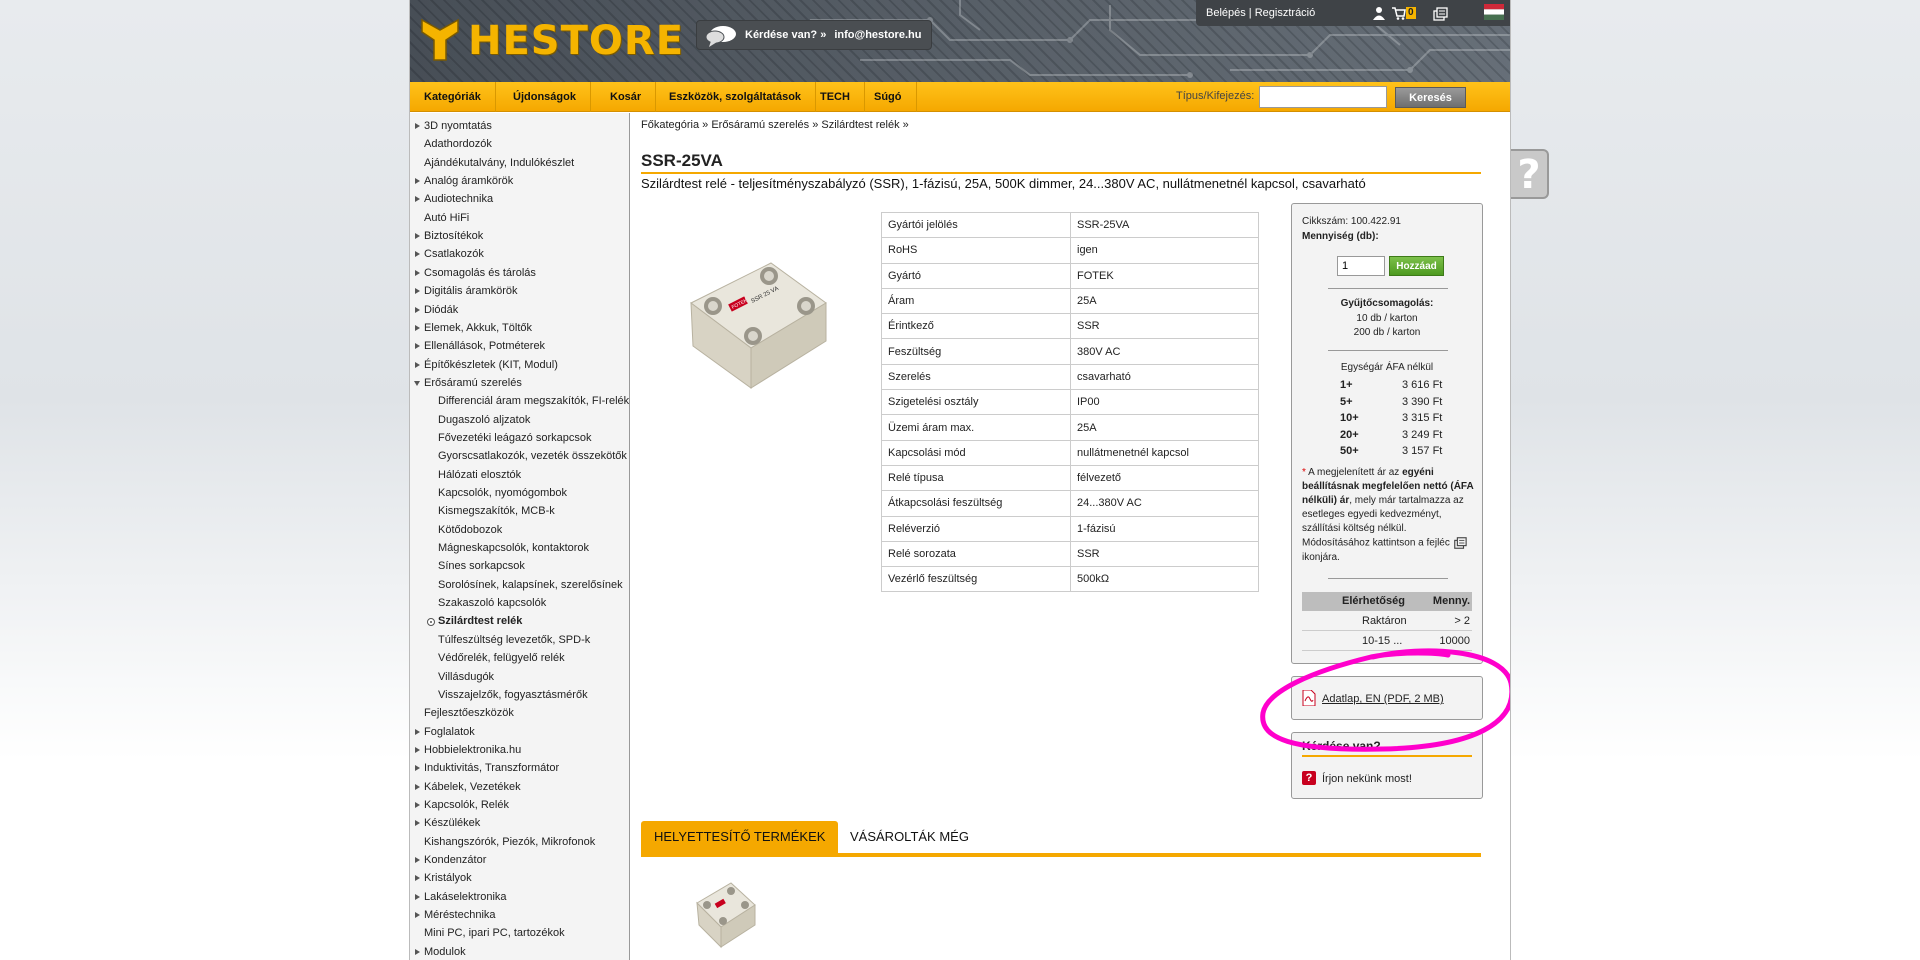 This screenshot has width=1920, height=960. What do you see at coordinates (520, 566) in the screenshot?
I see `sidebar-subitem: Sínes sorkapcsok` at bounding box center [520, 566].